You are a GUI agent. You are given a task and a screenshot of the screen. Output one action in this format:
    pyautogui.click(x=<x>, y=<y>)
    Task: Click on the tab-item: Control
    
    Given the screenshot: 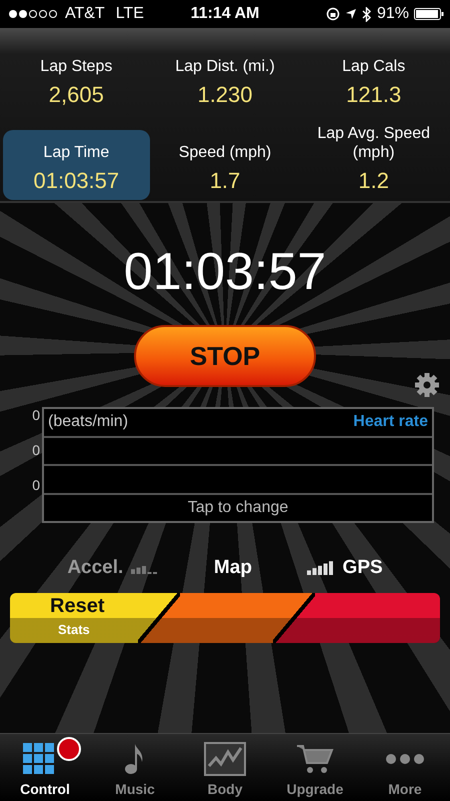 What is the action you would take?
    pyautogui.click(x=45, y=767)
    